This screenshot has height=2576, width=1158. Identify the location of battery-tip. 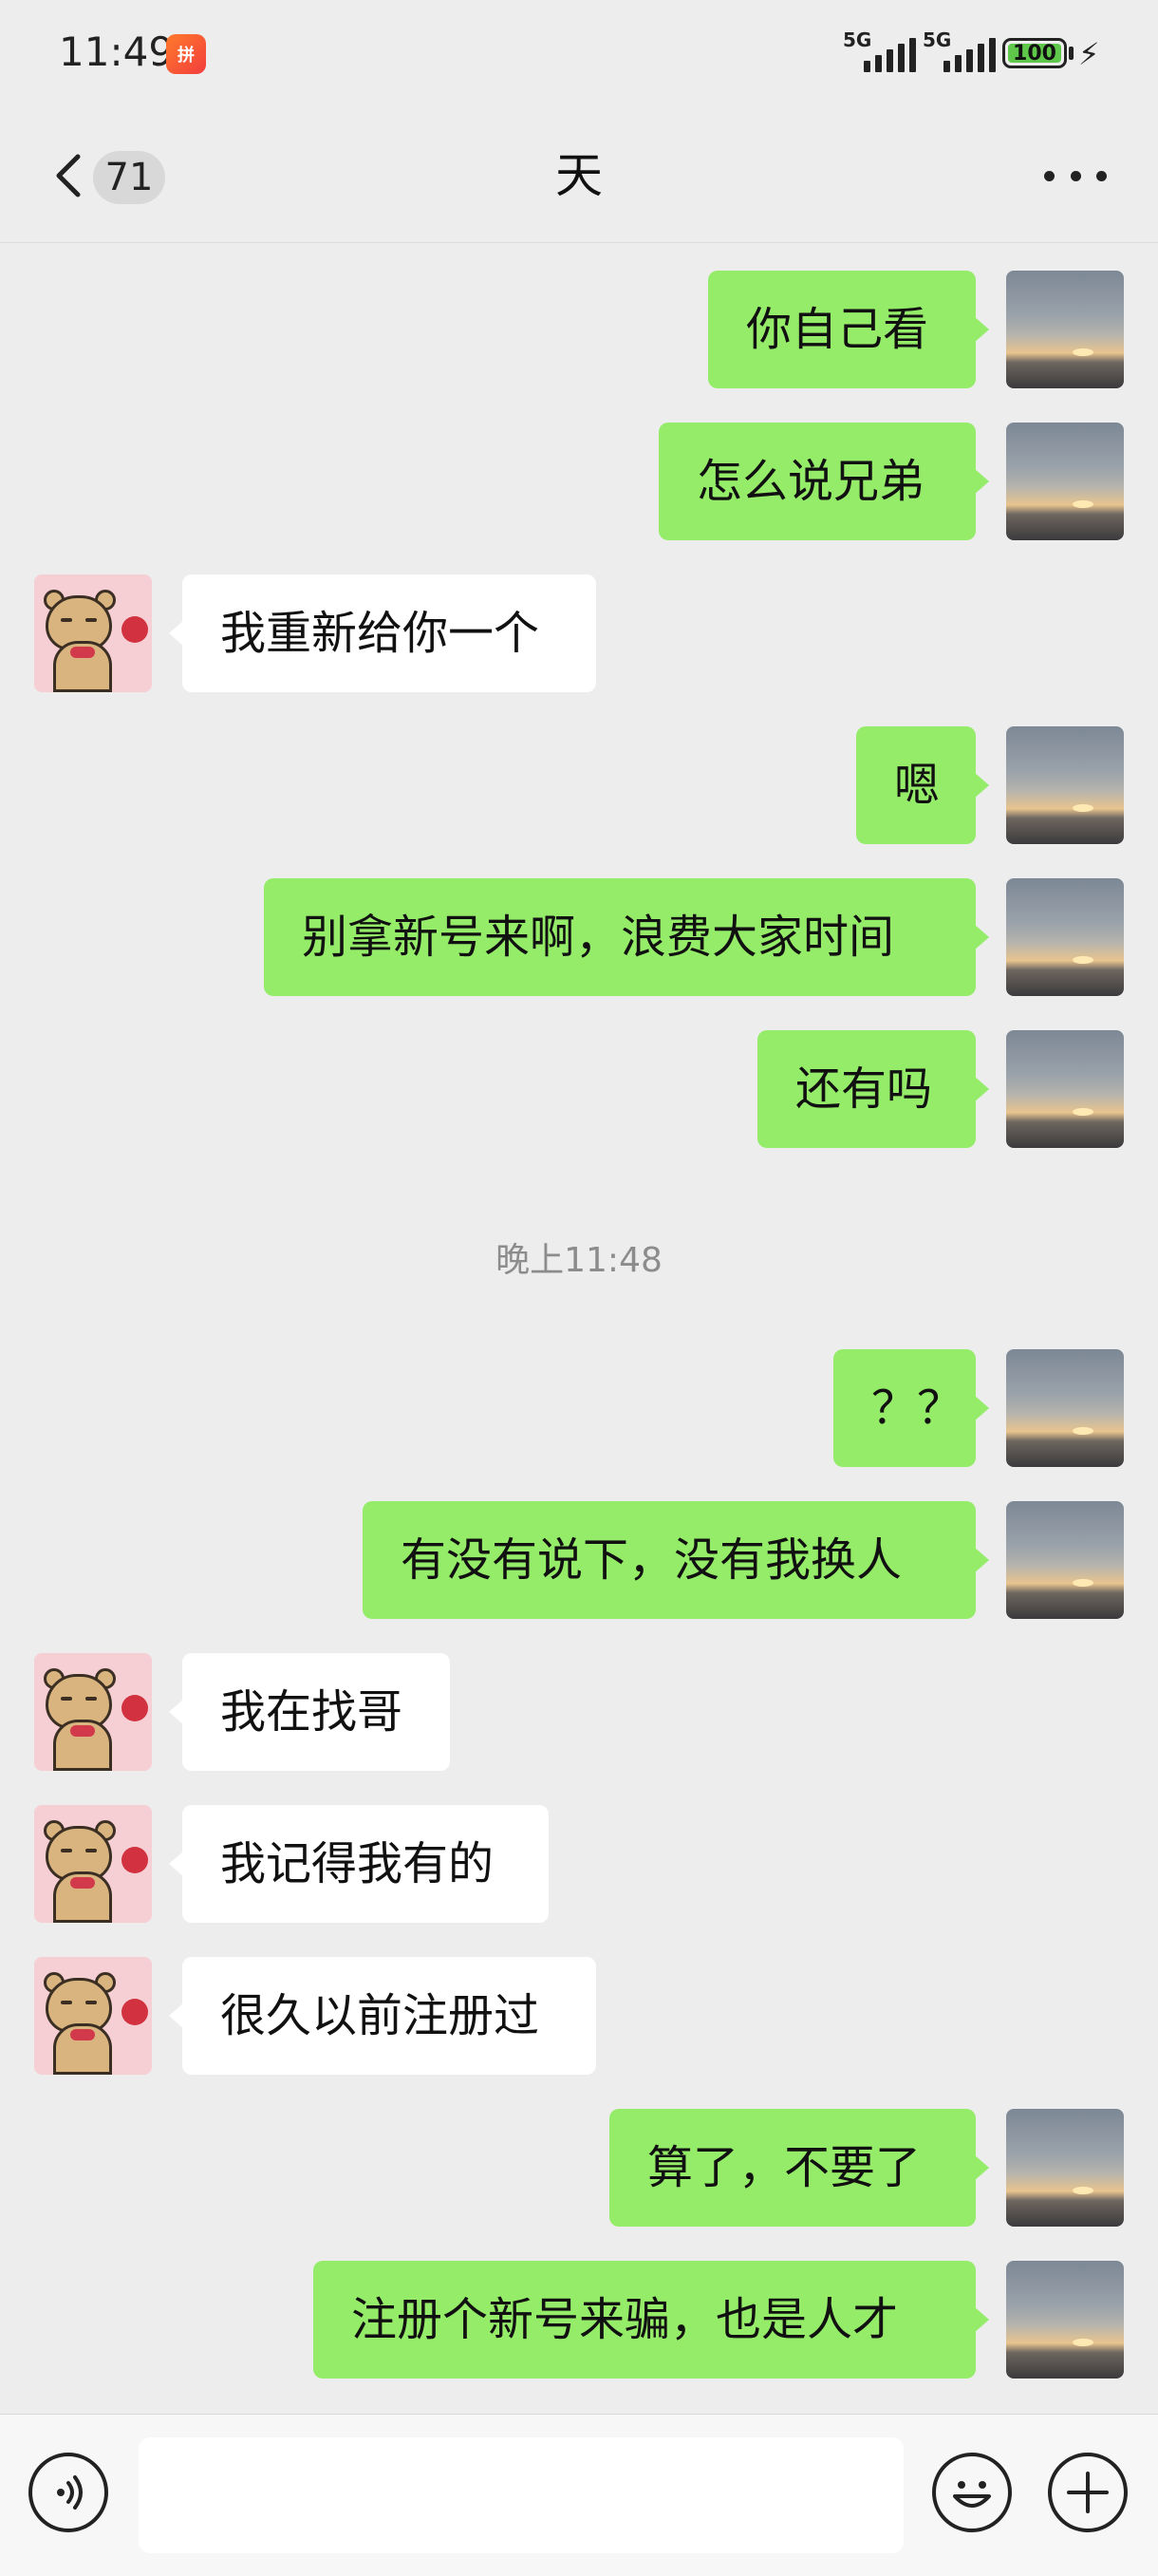
(1071, 53).